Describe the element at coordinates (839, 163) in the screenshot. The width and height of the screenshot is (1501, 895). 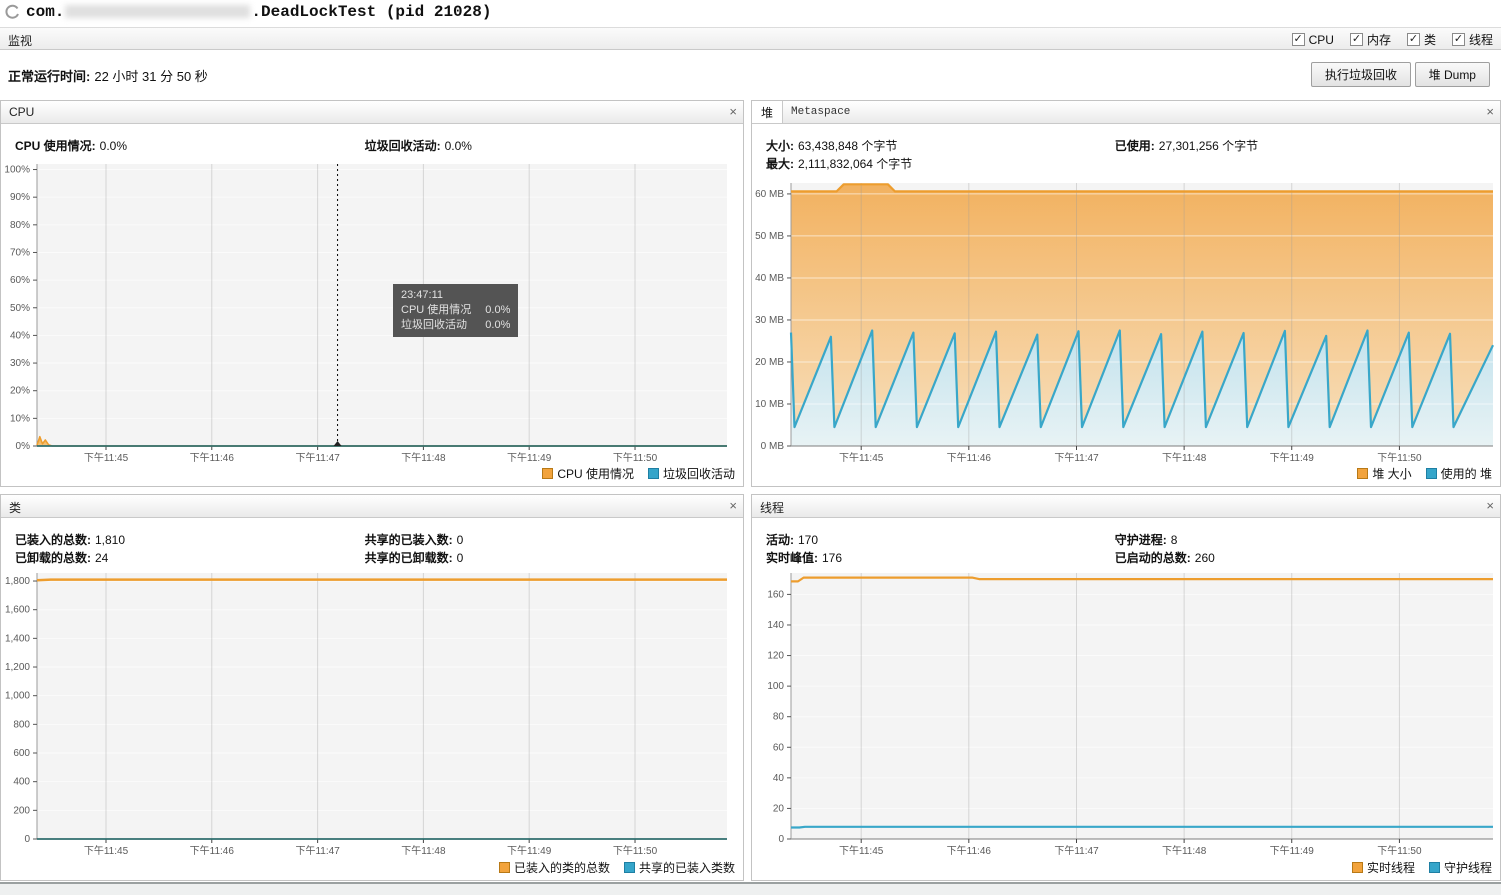
I see `heap-max-stat: 最大: 2,111,832,064 个字节` at that location.